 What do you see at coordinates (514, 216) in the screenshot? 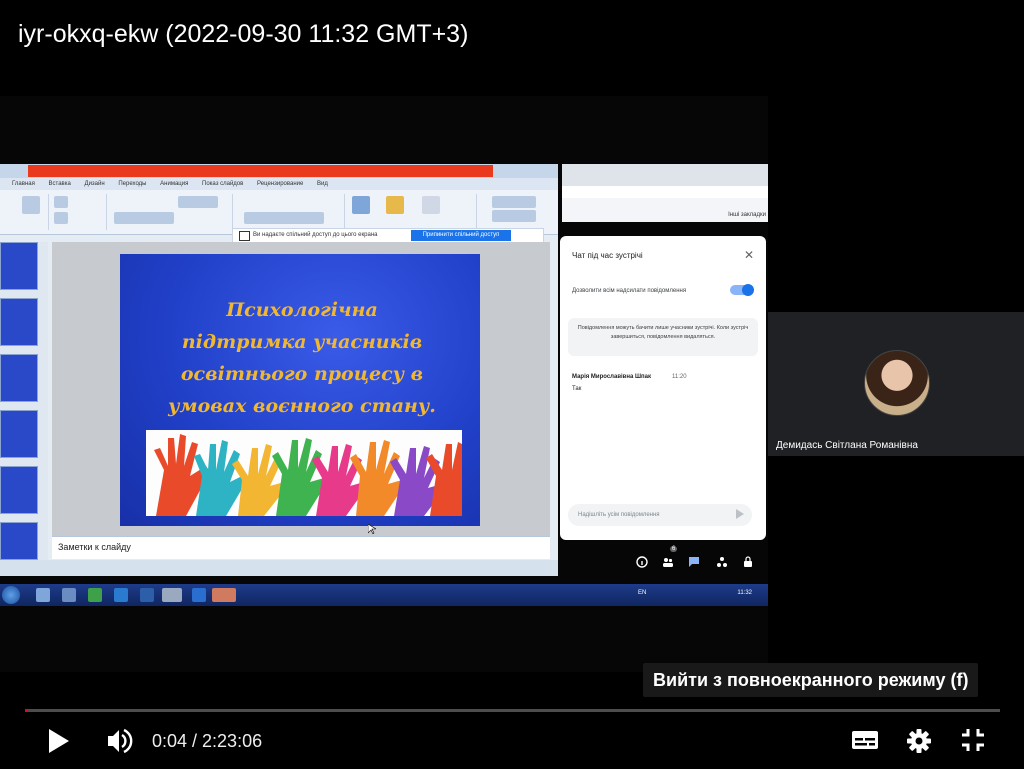
I see `replace-icon` at bounding box center [514, 216].